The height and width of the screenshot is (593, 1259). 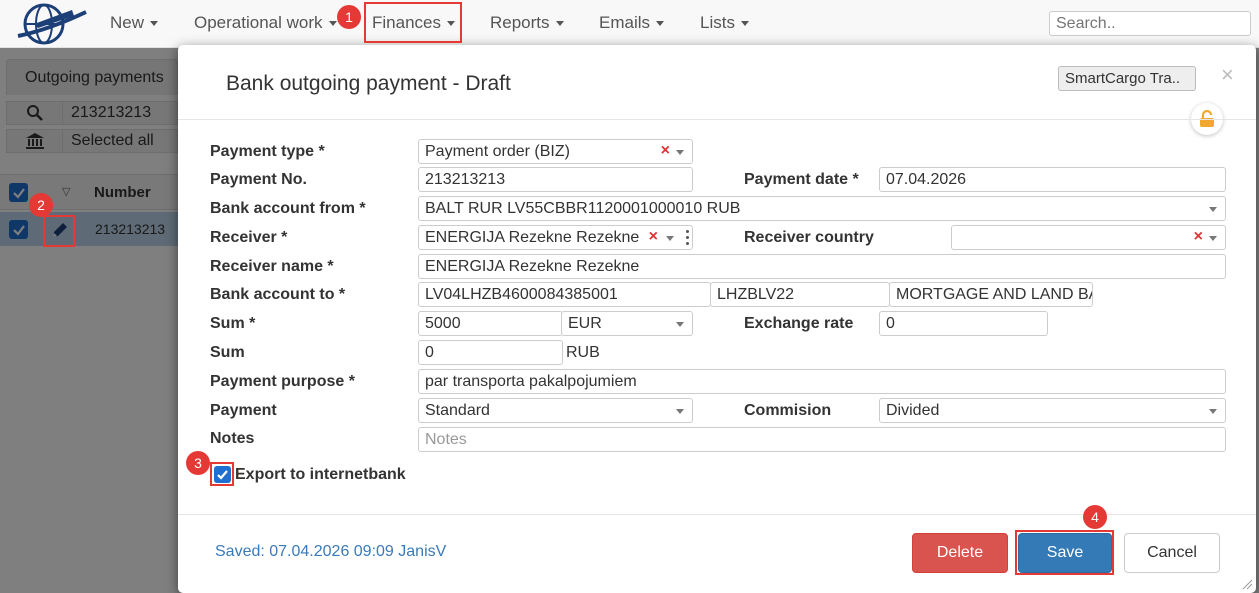 What do you see at coordinates (724, 23) in the screenshot?
I see `nav-lists: Lists` at bounding box center [724, 23].